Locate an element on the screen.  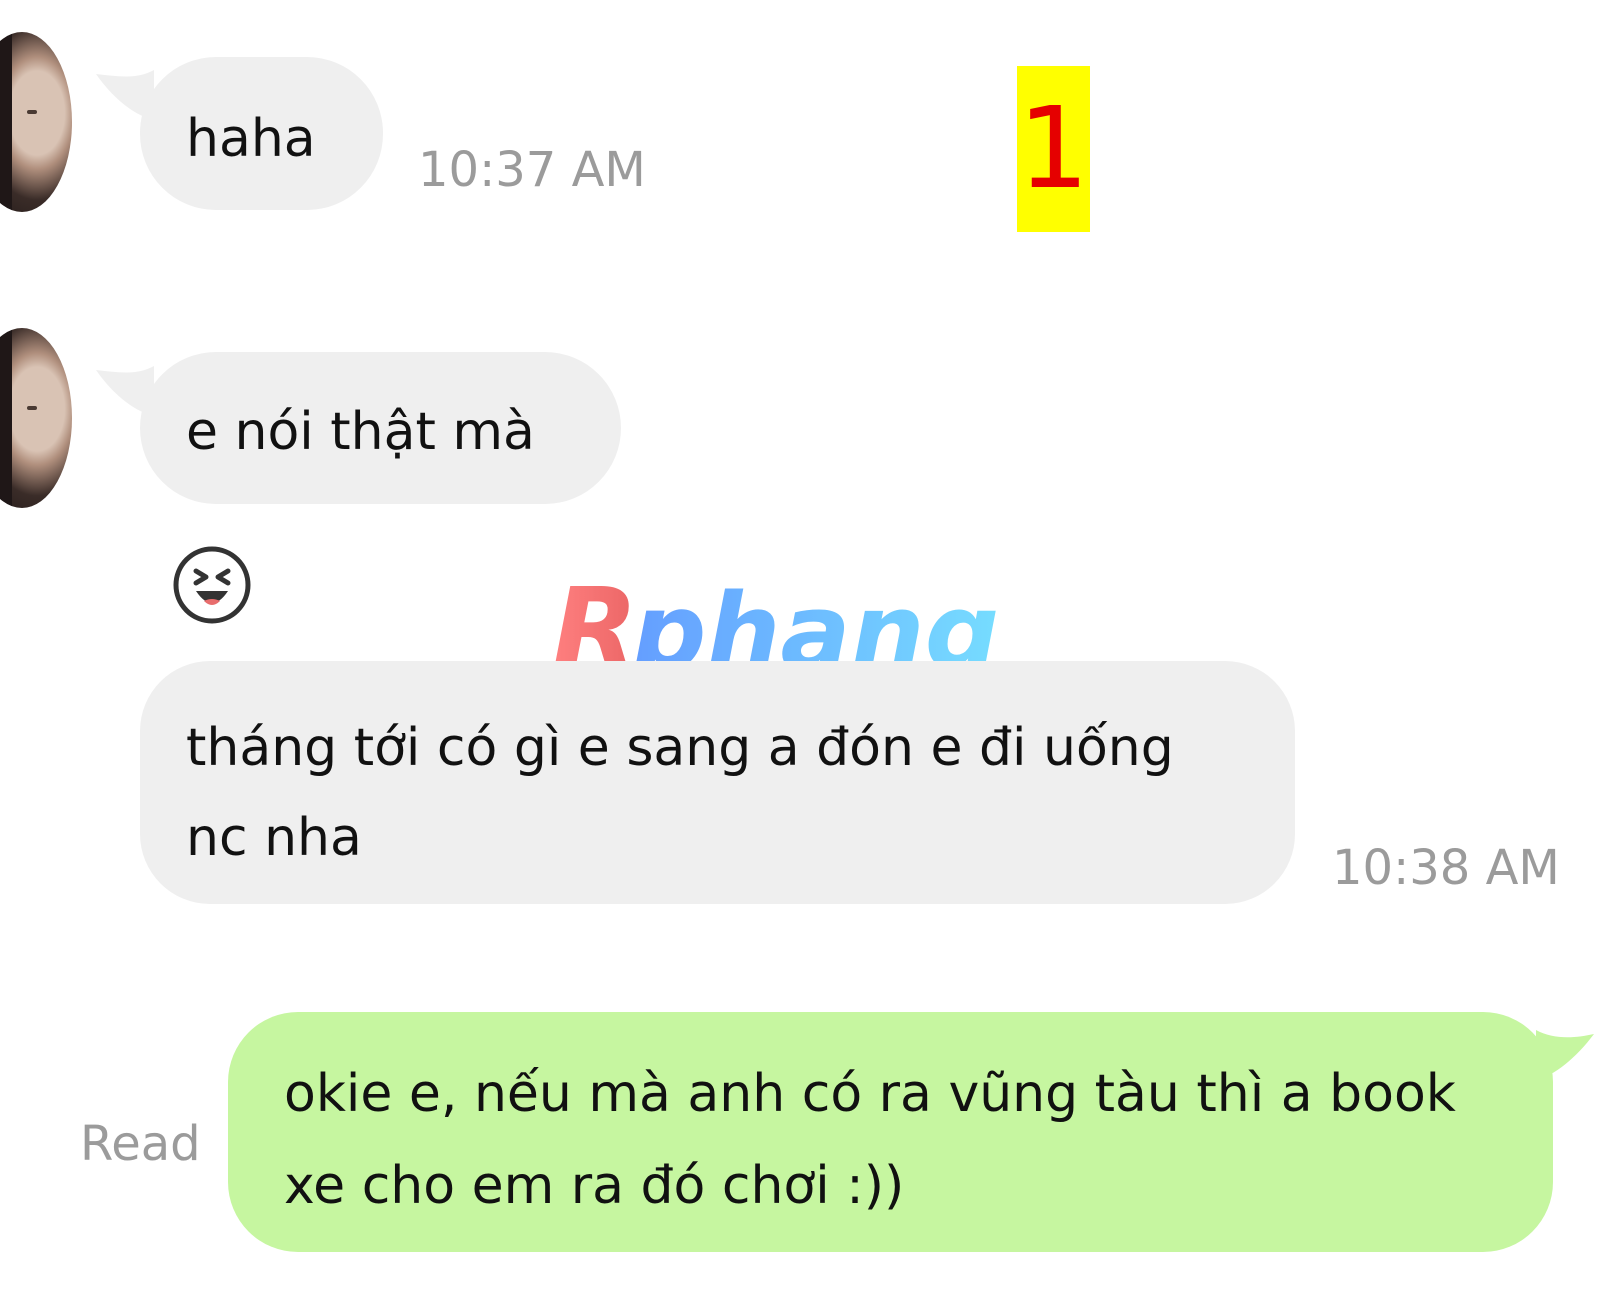
laughing-face-icon is located at coordinates (212, 585).